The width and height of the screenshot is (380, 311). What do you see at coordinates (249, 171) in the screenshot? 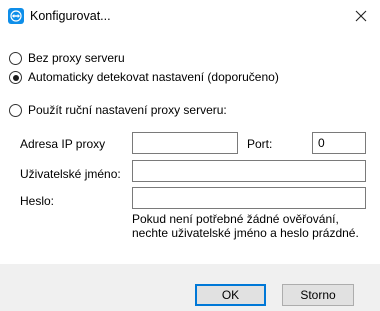
I see `username-input` at bounding box center [249, 171].